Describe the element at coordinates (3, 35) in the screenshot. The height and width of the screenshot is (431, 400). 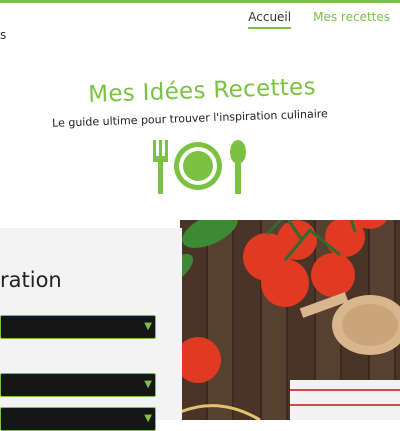
I see `site-logo-fragment: s` at that location.